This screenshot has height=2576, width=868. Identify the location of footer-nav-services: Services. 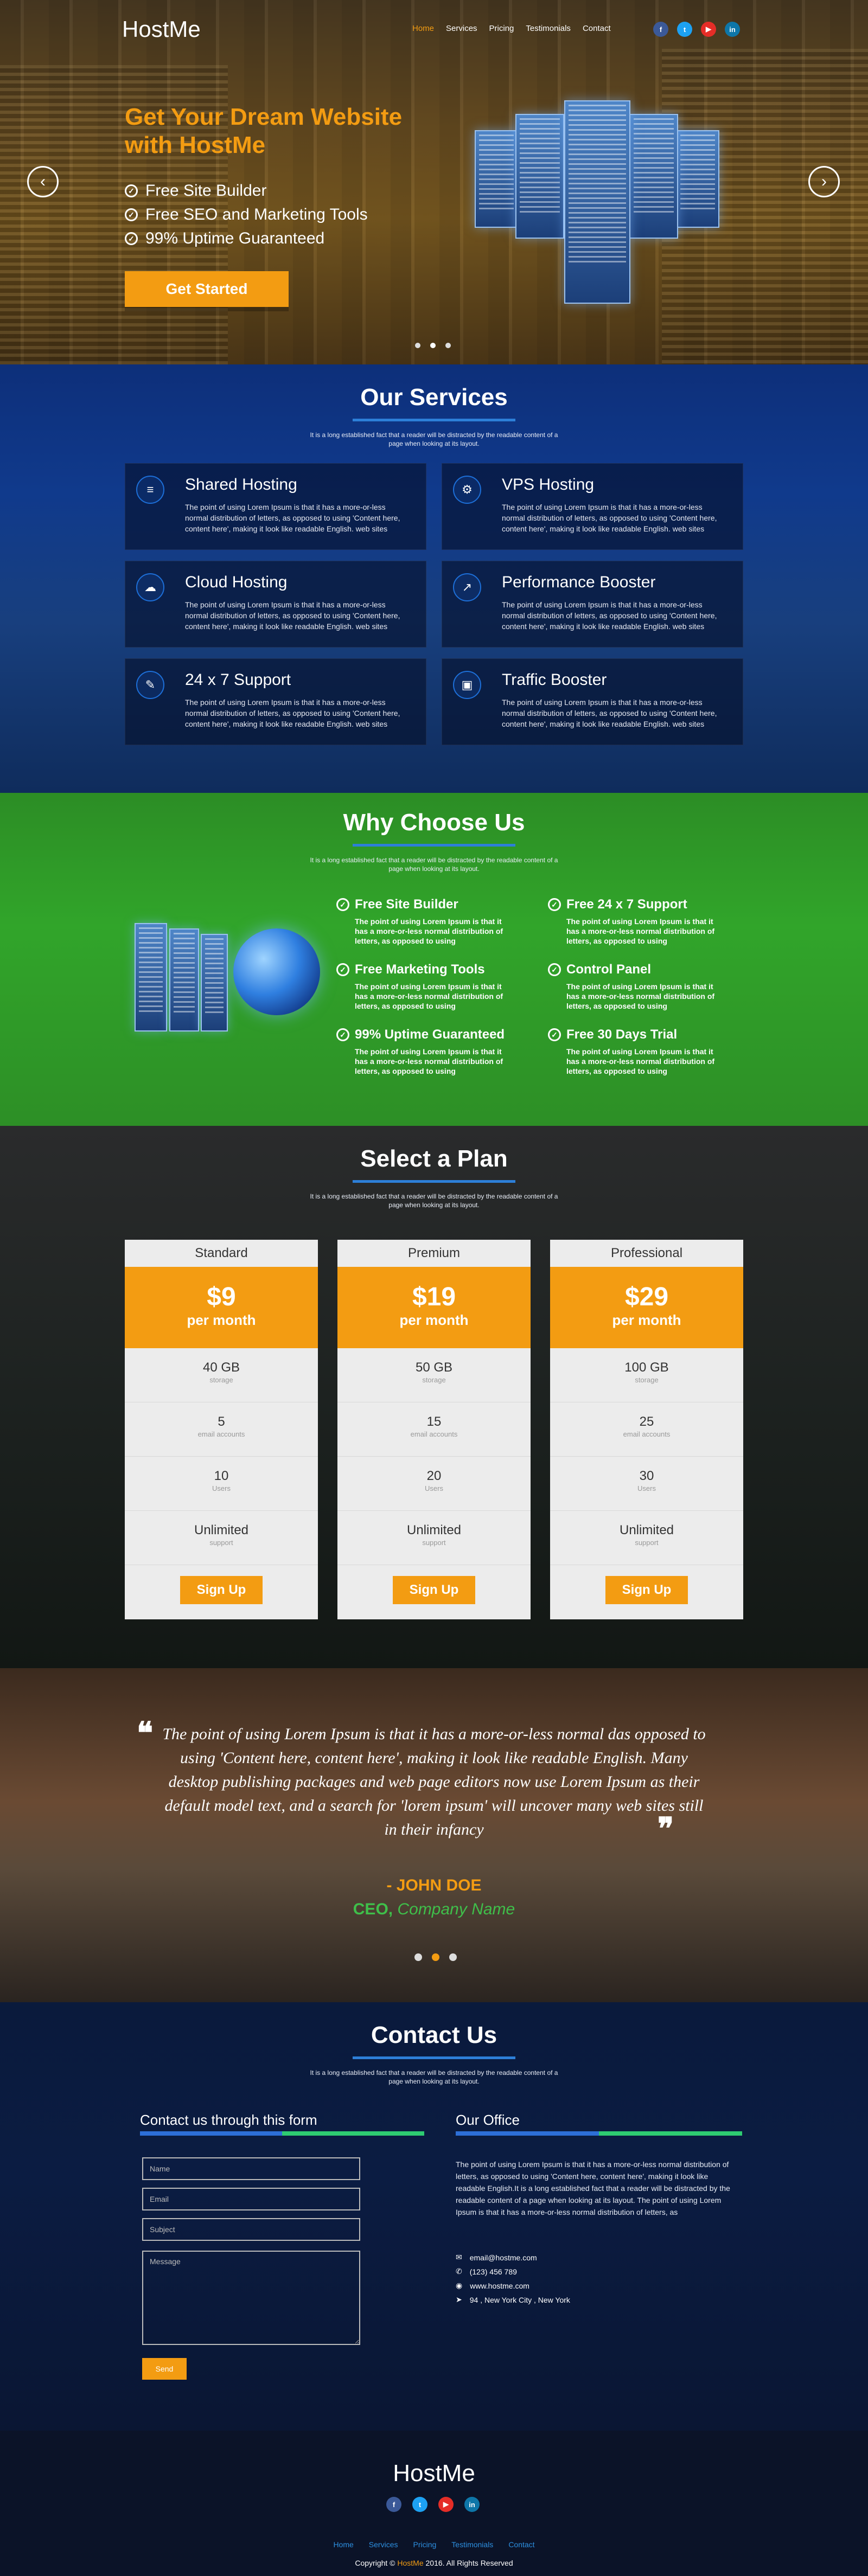
(383, 2544).